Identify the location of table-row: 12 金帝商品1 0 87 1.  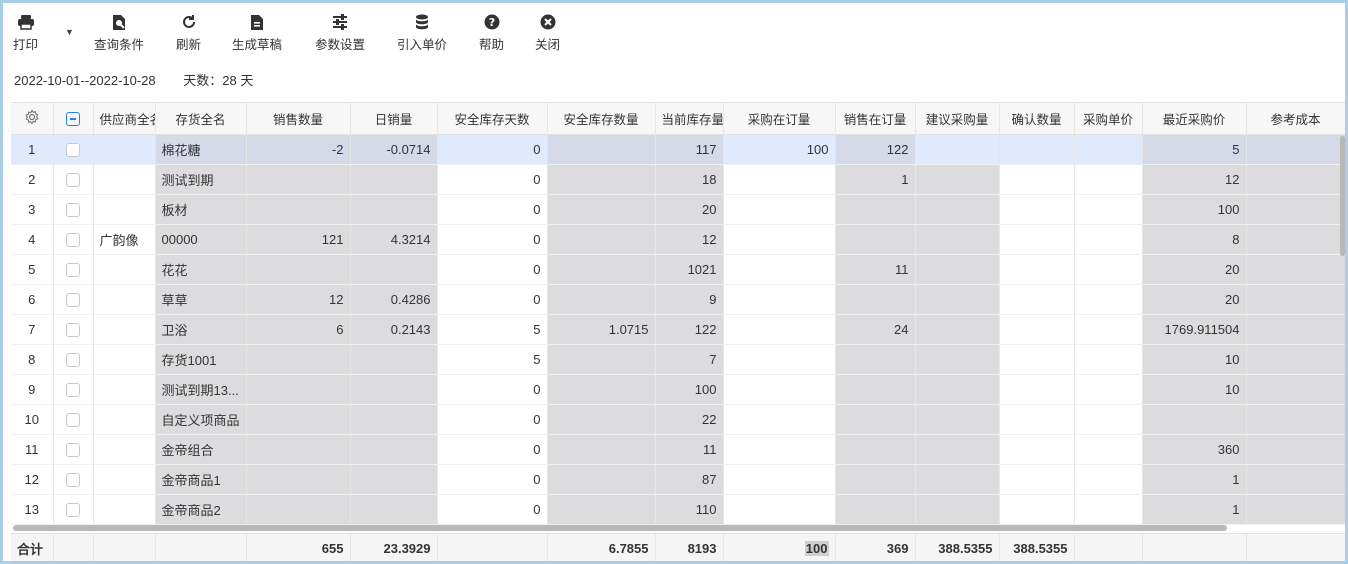
(678, 479).